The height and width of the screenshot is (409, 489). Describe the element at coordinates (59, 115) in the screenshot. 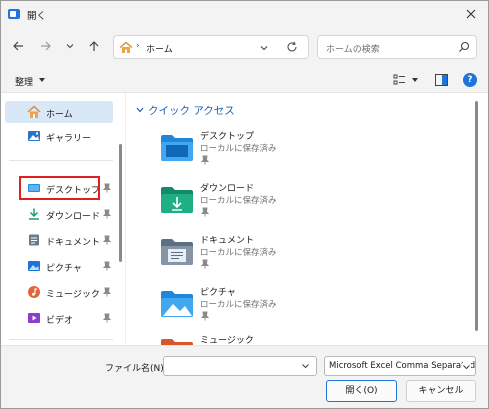

I see `sidebar-item-label: ホーム` at that location.